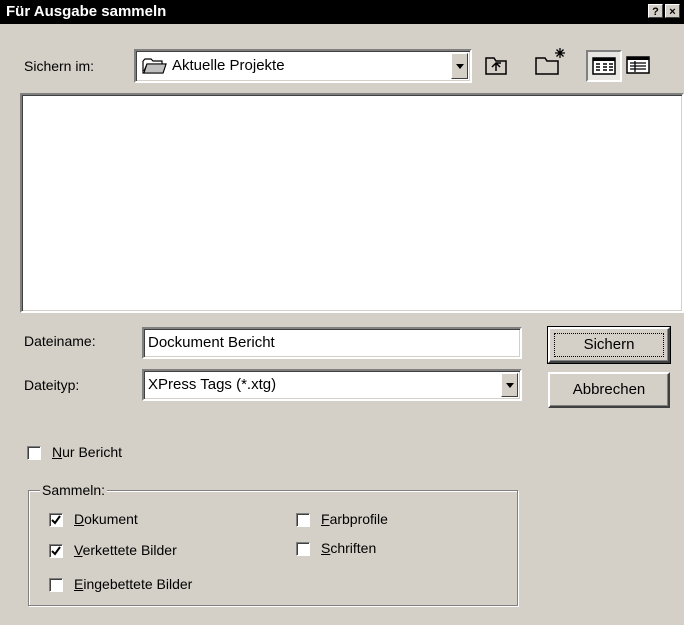 This screenshot has width=686, height=625. Describe the element at coordinates (326, 548) in the screenshot. I see `mnemonic: S` at that location.